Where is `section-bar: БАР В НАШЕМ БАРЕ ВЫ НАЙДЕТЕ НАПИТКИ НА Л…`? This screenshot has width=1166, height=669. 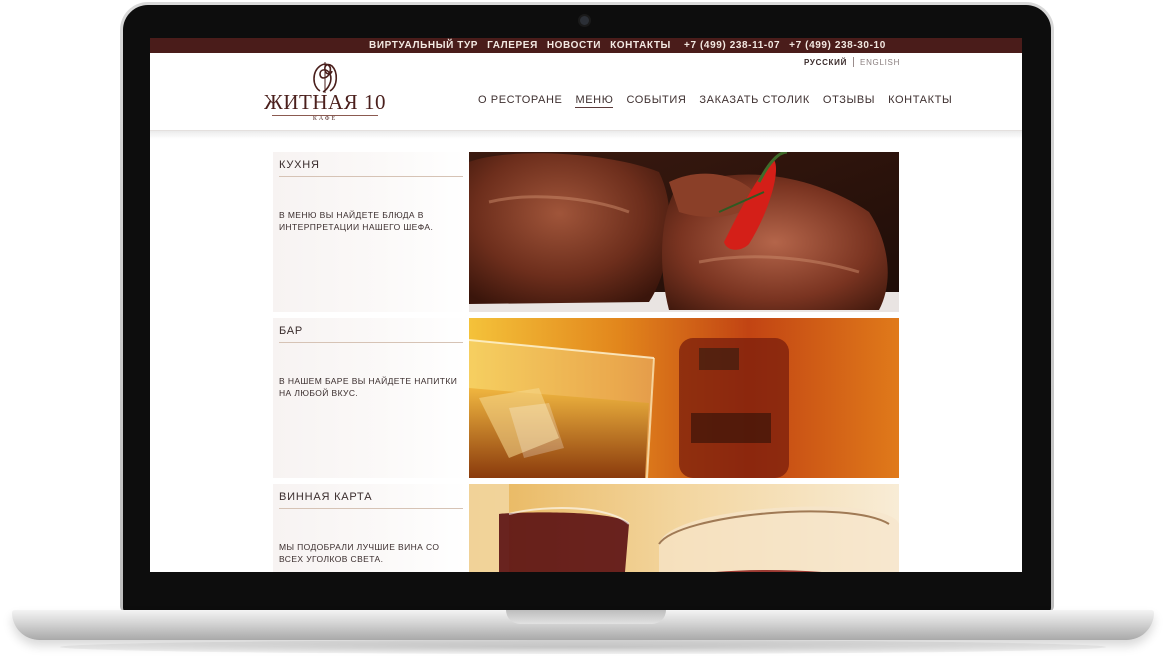
section-bar: БАР В НАШЕМ БАРЕ ВЫ НАЙДЕТЕ НАПИТКИ НА Л… is located at coordinates (586, 398).